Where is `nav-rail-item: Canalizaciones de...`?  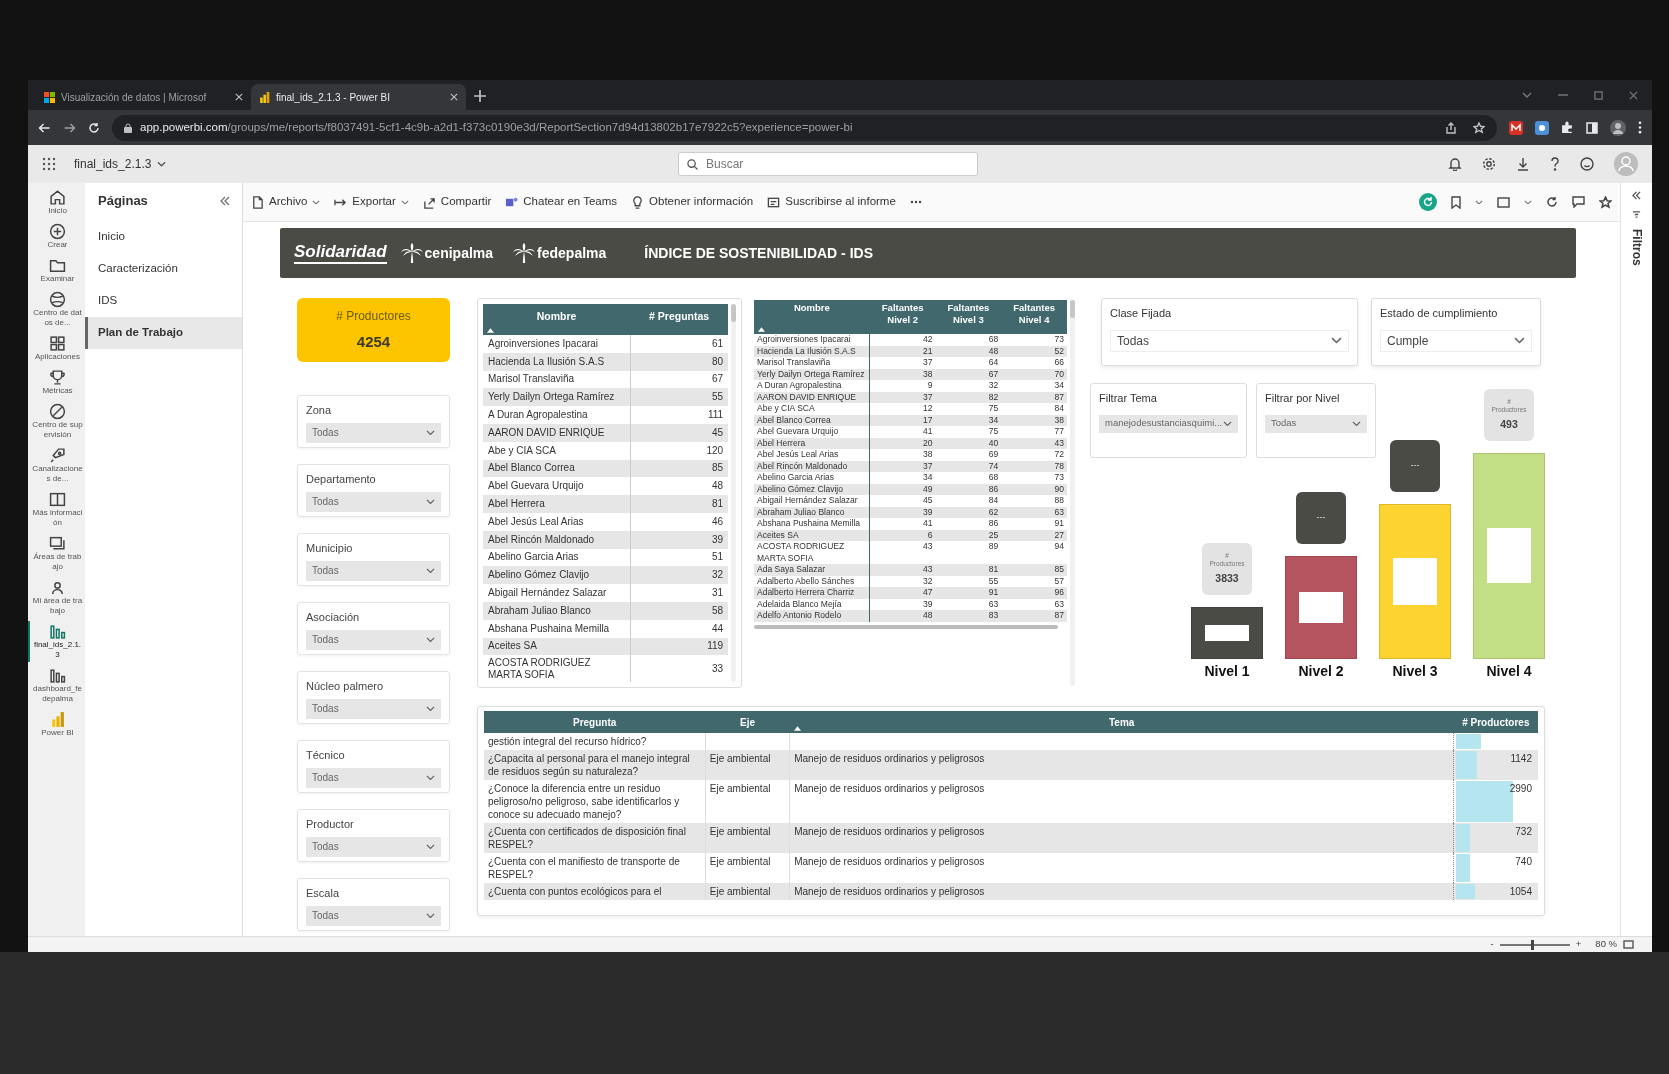 nav-rail-item: Canalizaciones de... is located at coordinates (56, 465).